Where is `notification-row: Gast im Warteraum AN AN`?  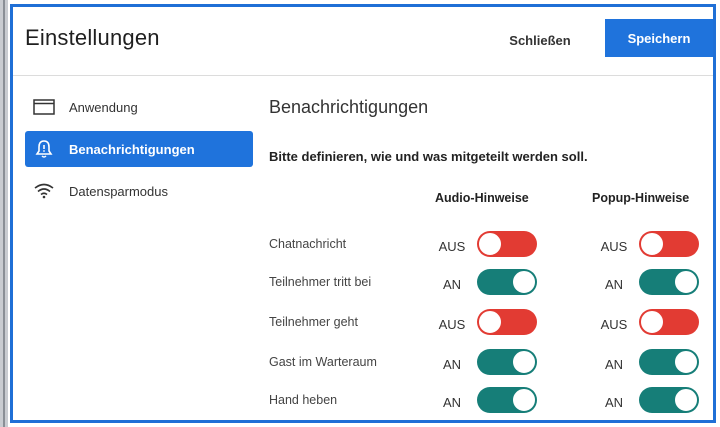 notification-row: Gast im Warteraum AN AN is located at coordinates (489, 365).